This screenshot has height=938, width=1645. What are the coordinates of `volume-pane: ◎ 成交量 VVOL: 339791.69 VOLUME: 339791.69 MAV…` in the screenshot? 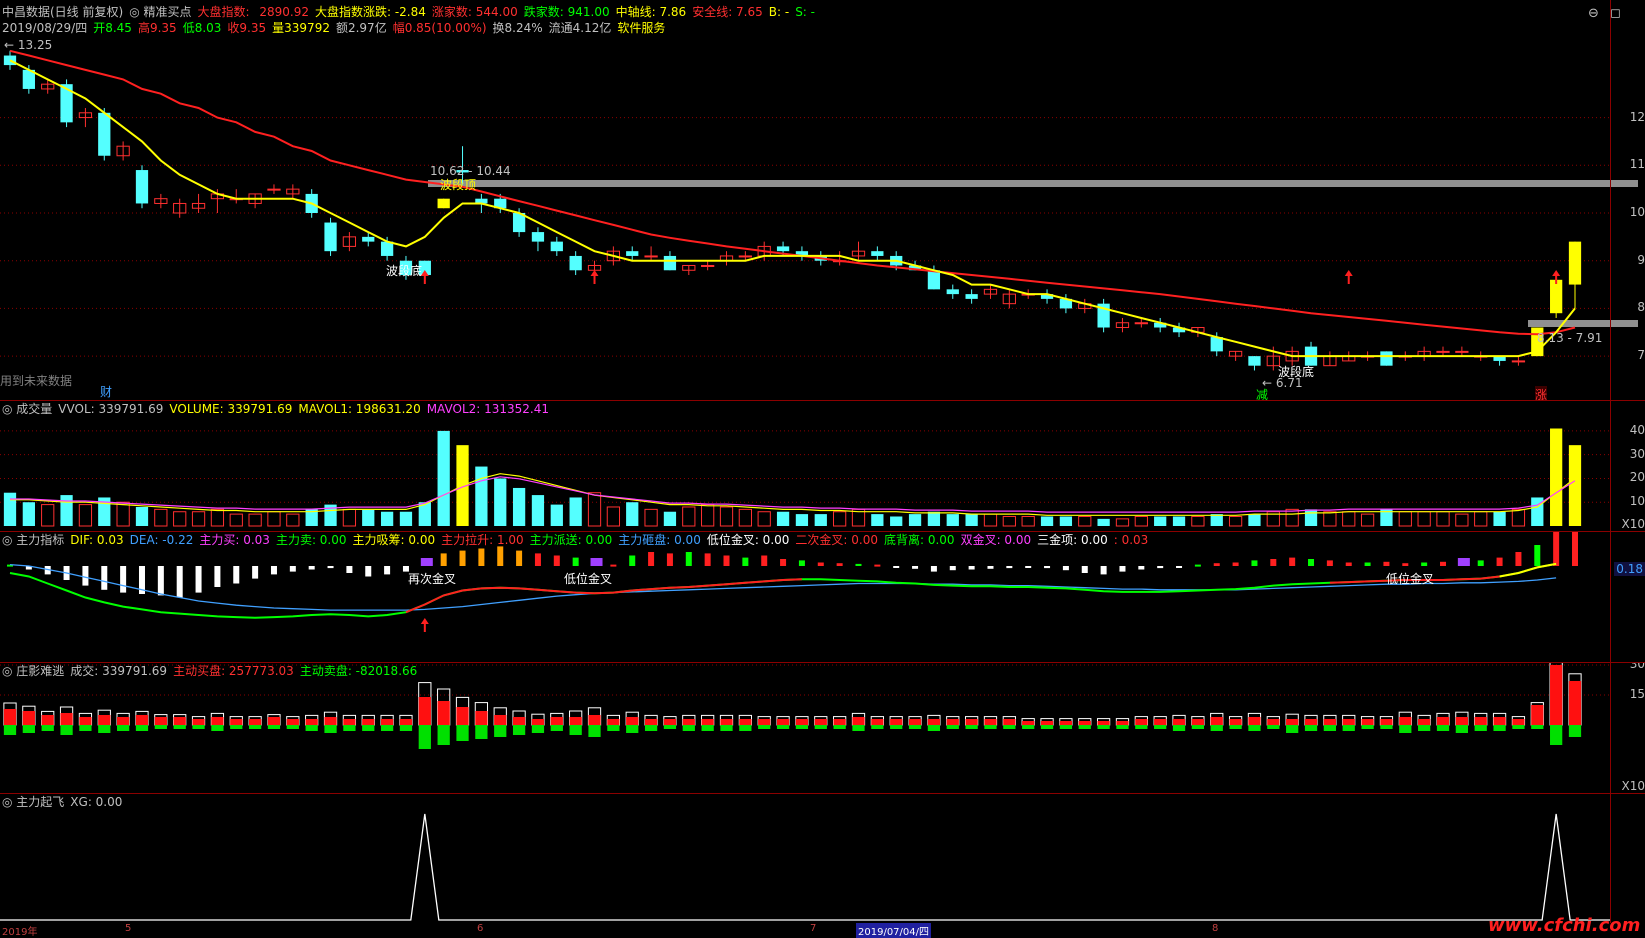 It's located at (822, 466).